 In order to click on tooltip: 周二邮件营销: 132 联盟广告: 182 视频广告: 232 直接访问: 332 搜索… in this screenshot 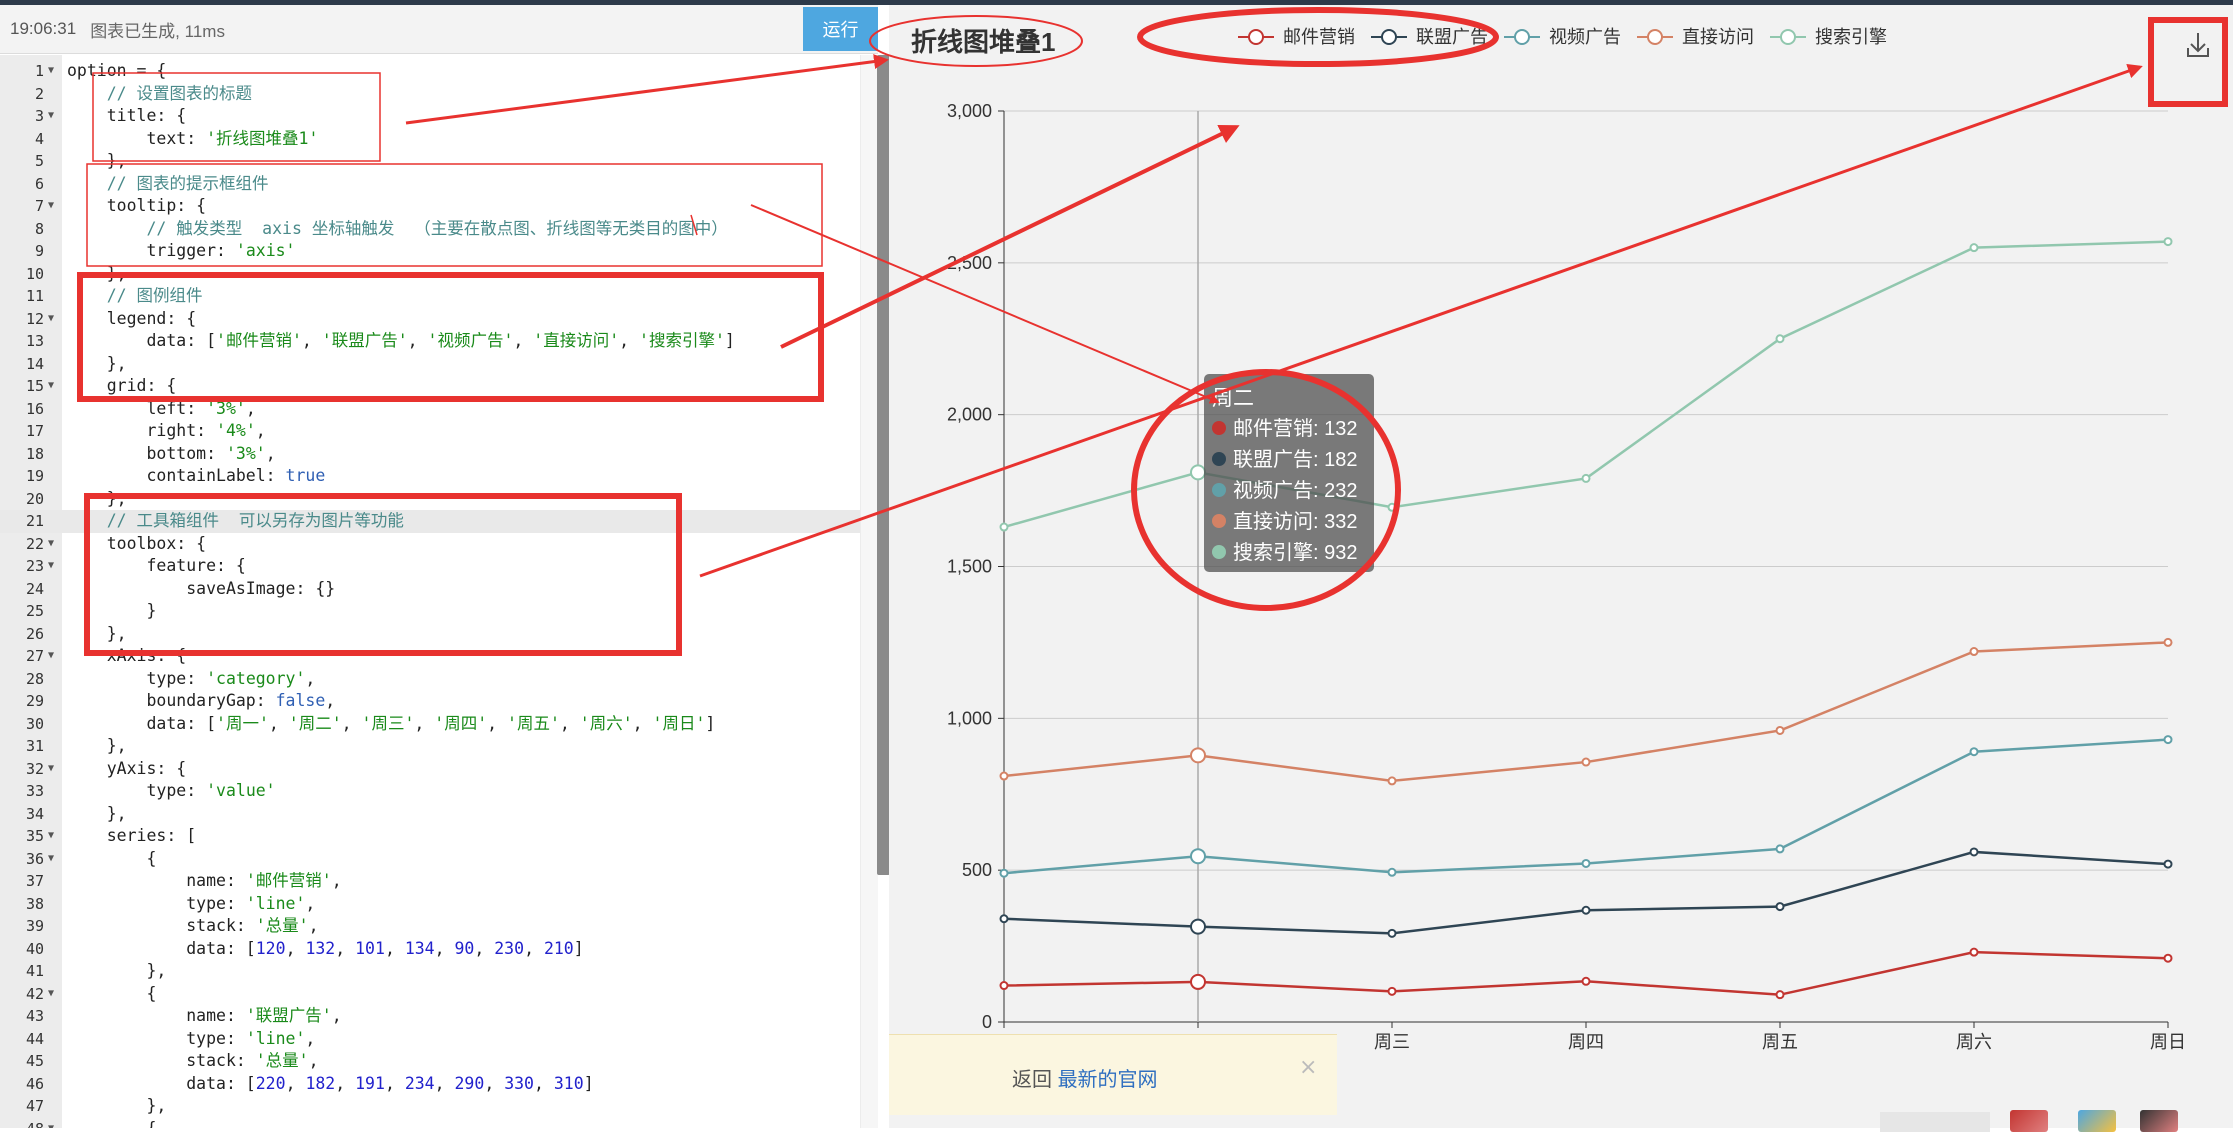, I will do `click(1289, 473)`.